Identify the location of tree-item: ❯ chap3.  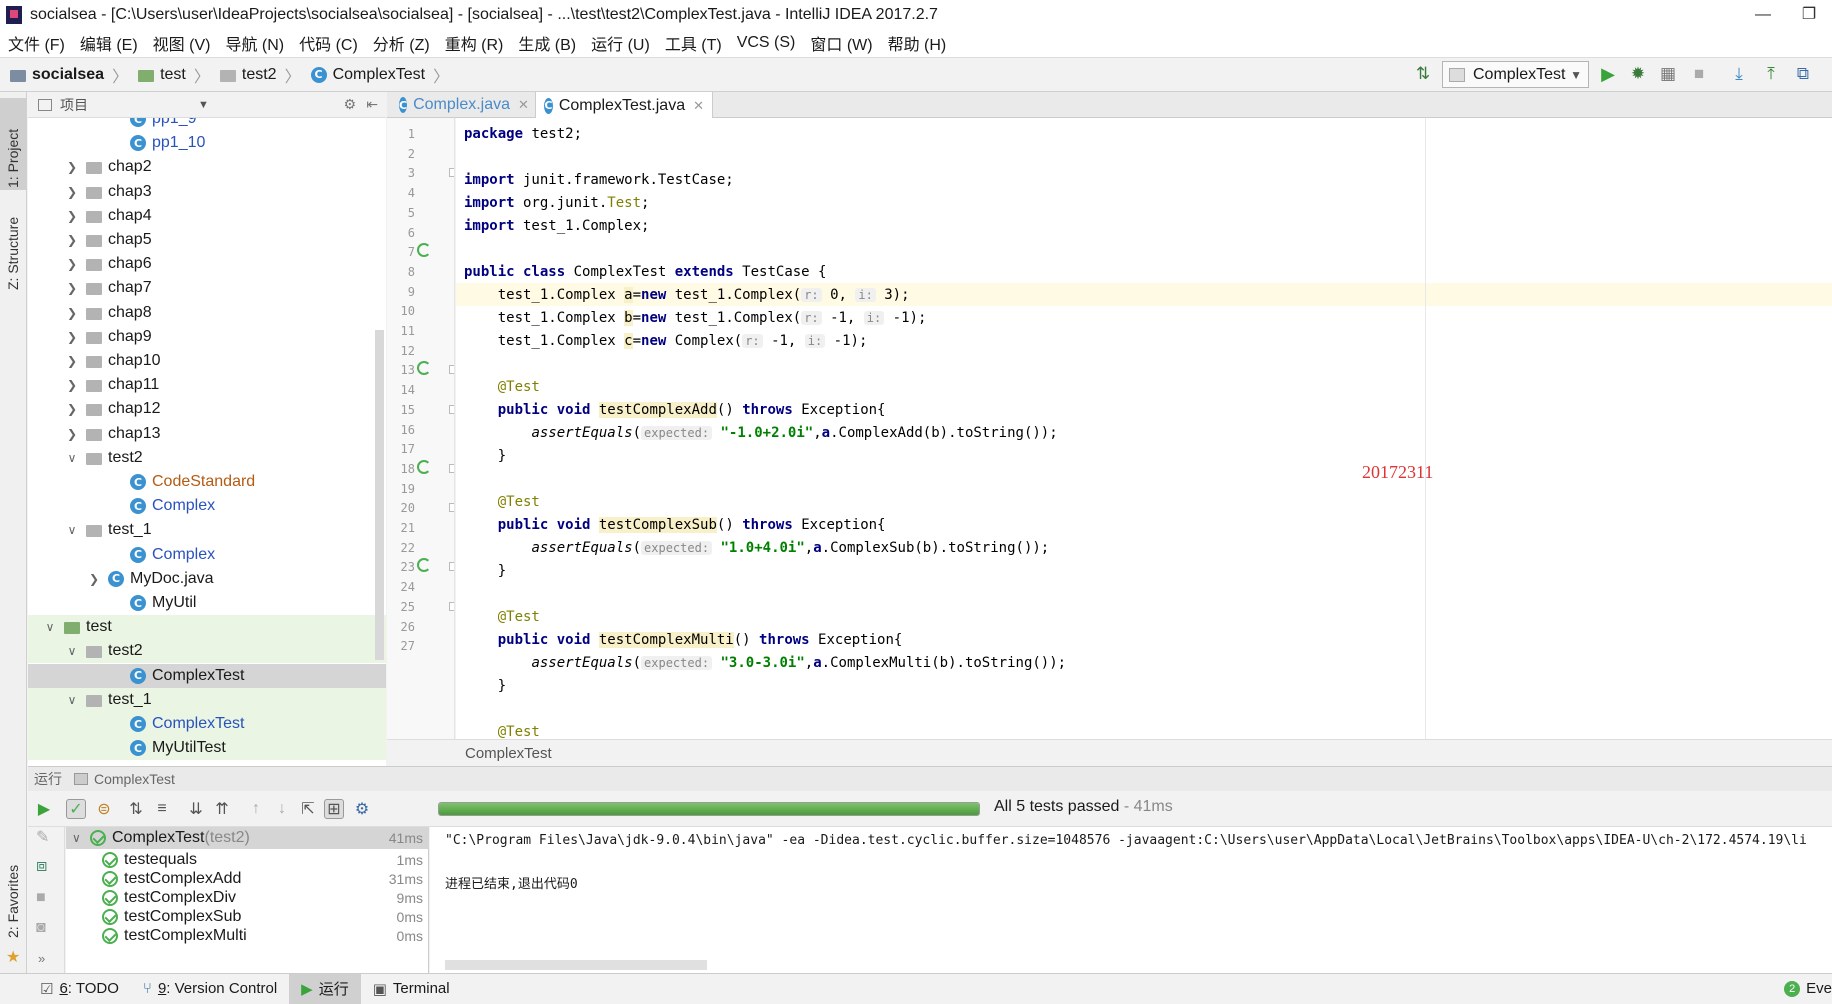
(207, 192).